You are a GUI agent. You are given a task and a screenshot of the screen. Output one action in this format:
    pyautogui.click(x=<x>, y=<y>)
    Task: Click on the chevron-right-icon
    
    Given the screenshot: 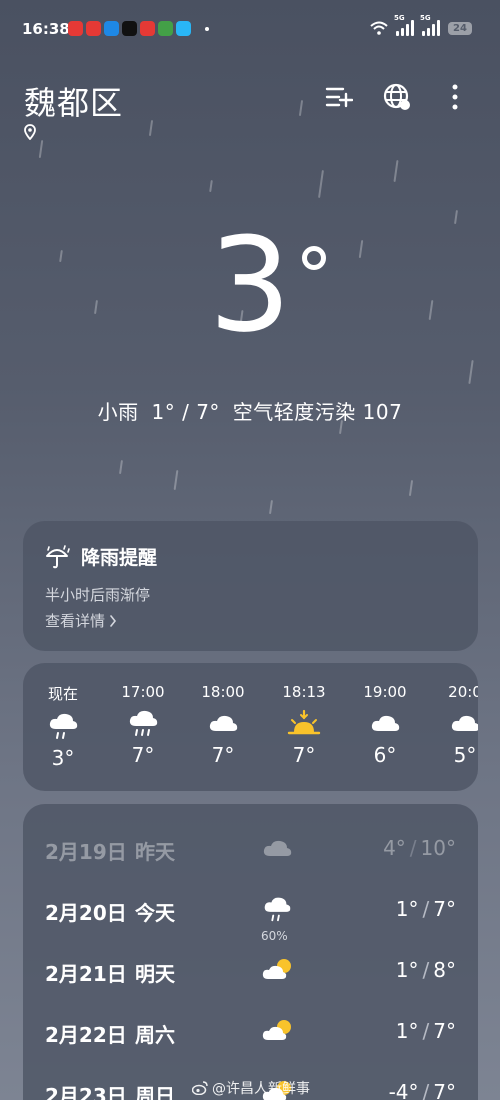 What is the action you would take?
    pyautogui.click(x=113, y=620)
    